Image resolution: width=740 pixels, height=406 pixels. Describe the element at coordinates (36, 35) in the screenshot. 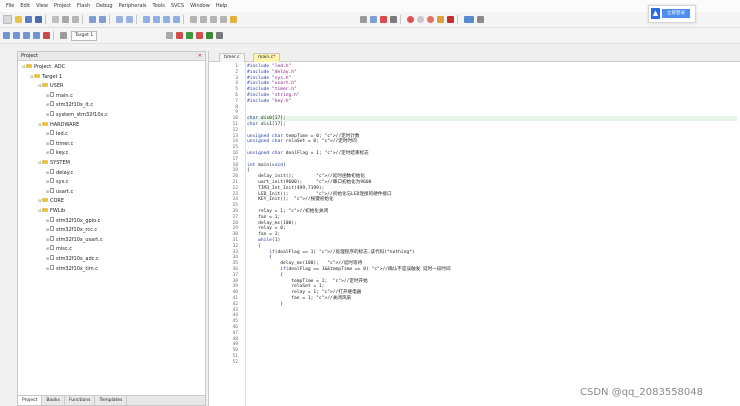

I see `batch-build-icon` at that location.